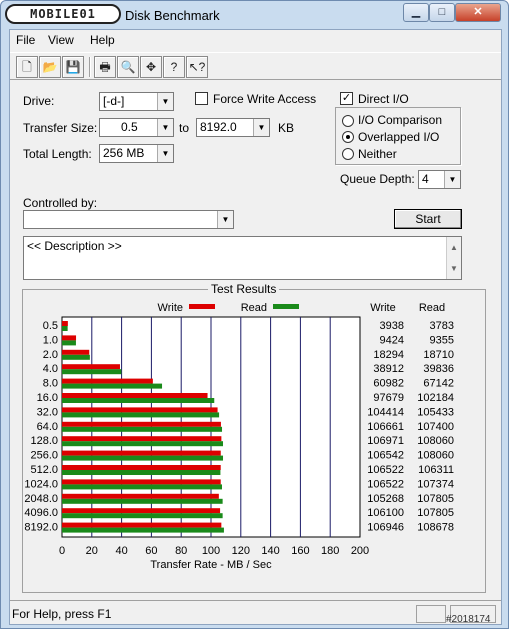  What do you see at coordinates (105, 67) in the screenshot?
I see `print-icon: 🖶` at bounding box center [105, 67].